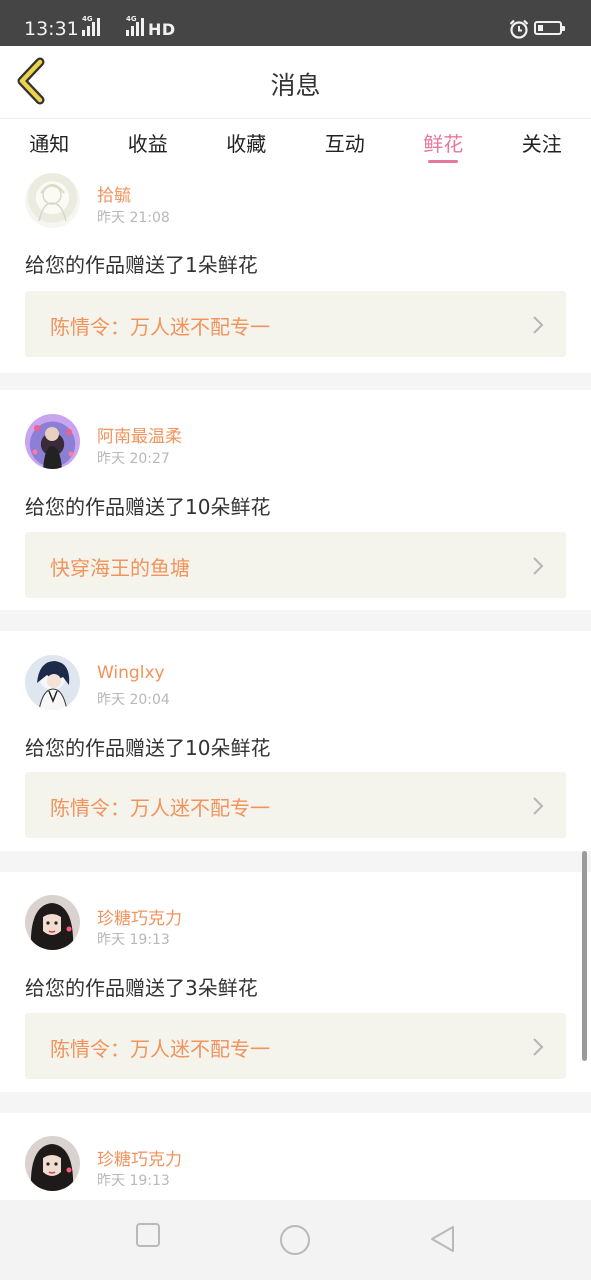 The height and width of the screenshot is (1280, 591). I want to click on triangle-back-icon, so click(442, 1239).